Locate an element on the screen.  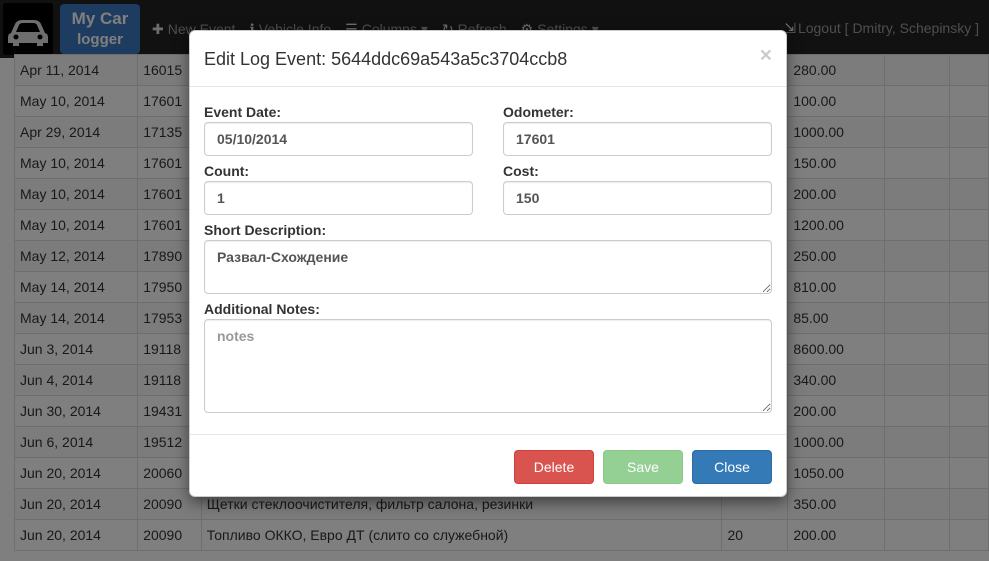
additional-notes-field is located at coordinates (488, 366).